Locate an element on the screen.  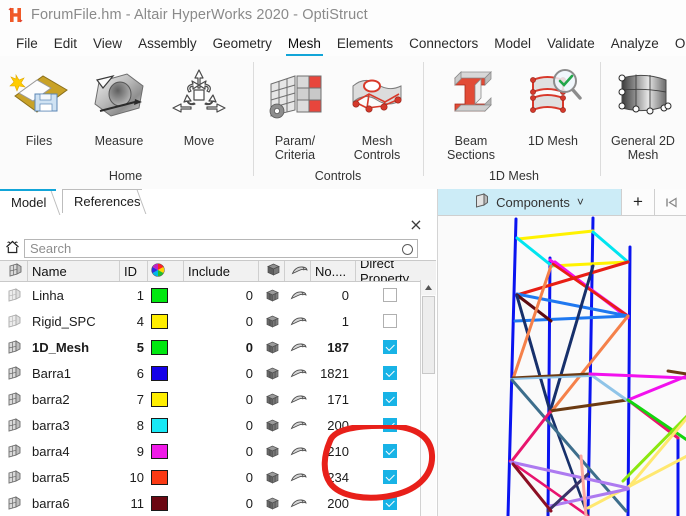
scrollbar-thumb is located at coordinates (428, 335).